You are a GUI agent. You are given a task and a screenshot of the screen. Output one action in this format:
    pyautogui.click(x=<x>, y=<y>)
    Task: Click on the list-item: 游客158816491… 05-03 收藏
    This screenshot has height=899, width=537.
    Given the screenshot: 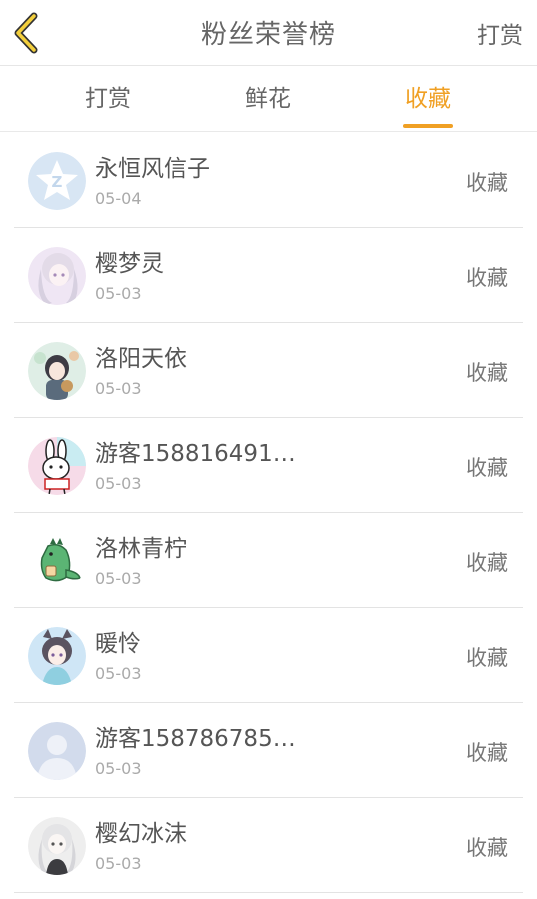 What is the action you would take?
    pyautogui.click(x=268, y=465)
    